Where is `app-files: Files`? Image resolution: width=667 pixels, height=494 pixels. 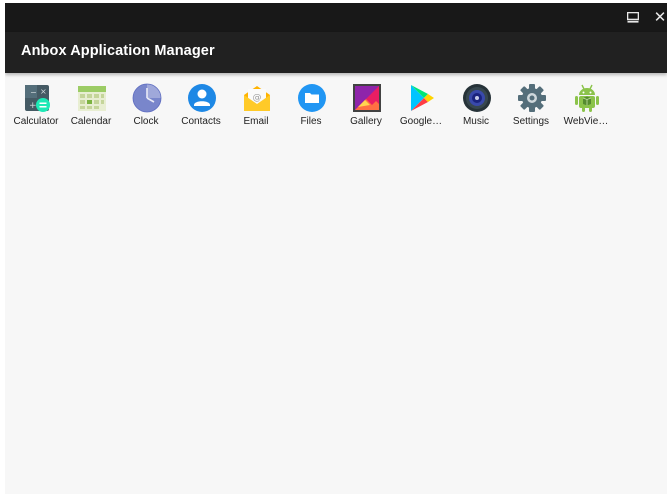
app-files: Files is located at coordinates (311, 107).